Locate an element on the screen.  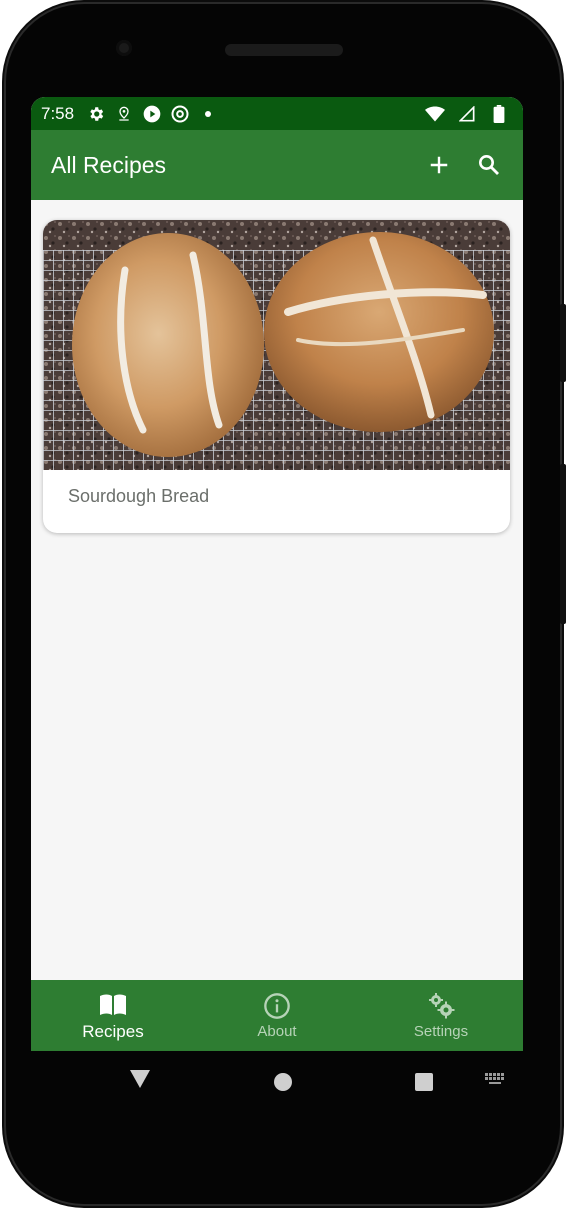
search-button is located at coordinates (489, 165).